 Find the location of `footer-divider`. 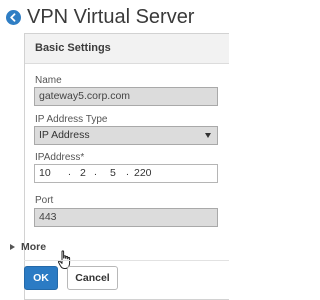

footer-divider is located at coordinates (126, 260).